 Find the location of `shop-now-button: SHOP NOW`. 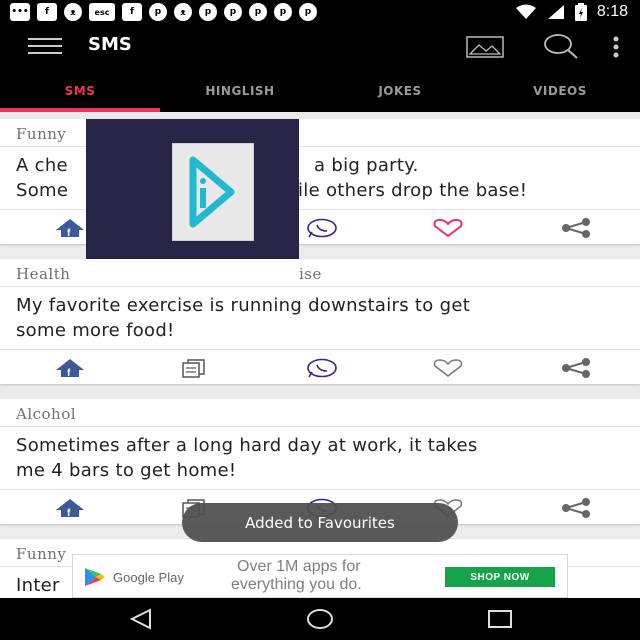

shop-now-button: SHOP NOW is located at coordinates (500, 577).